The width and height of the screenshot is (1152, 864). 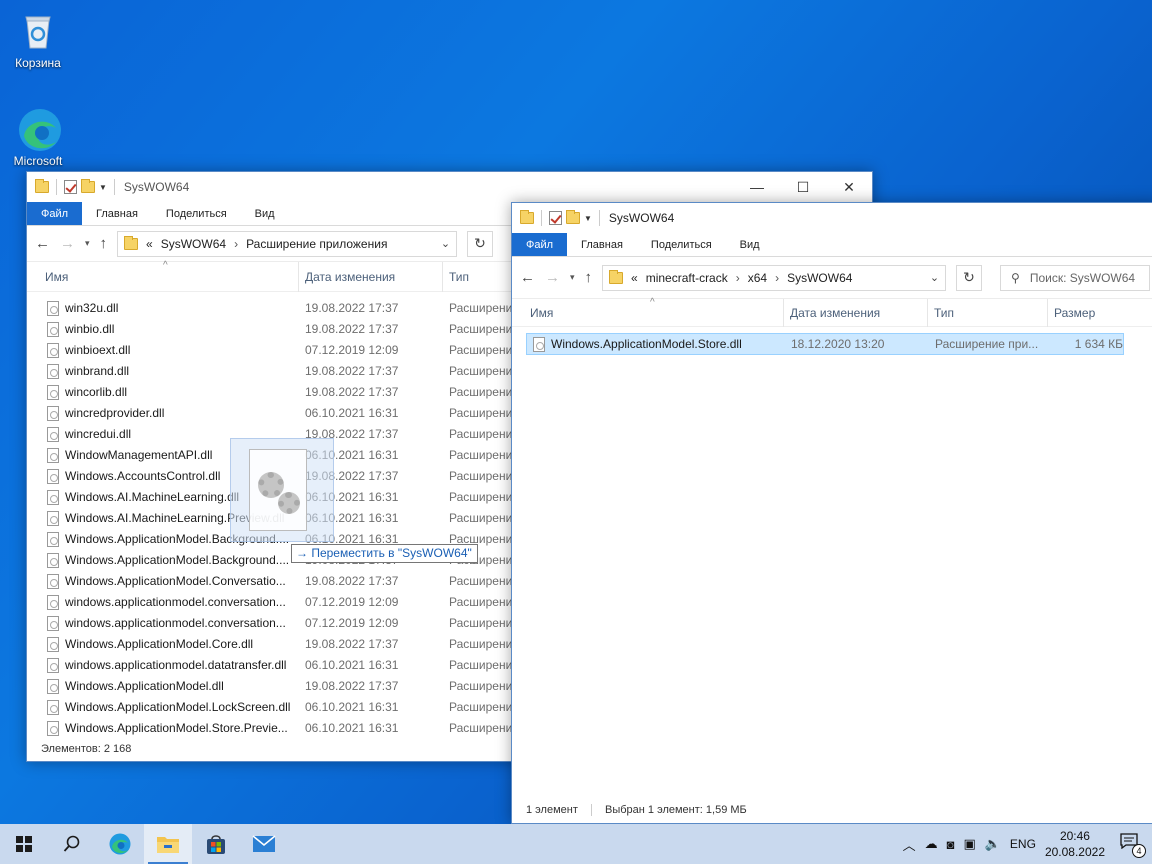 I want to click on taskbar-edge, so click(x=120, y=844).